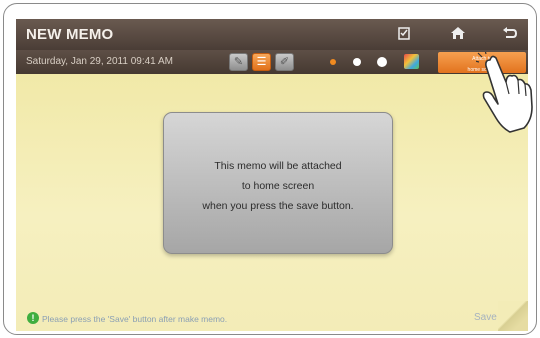  What do you see at coordinates (278, 166) in the screenshot?
I see `popup-line-1: This memo will be attached` at bounding box center [278, 166].